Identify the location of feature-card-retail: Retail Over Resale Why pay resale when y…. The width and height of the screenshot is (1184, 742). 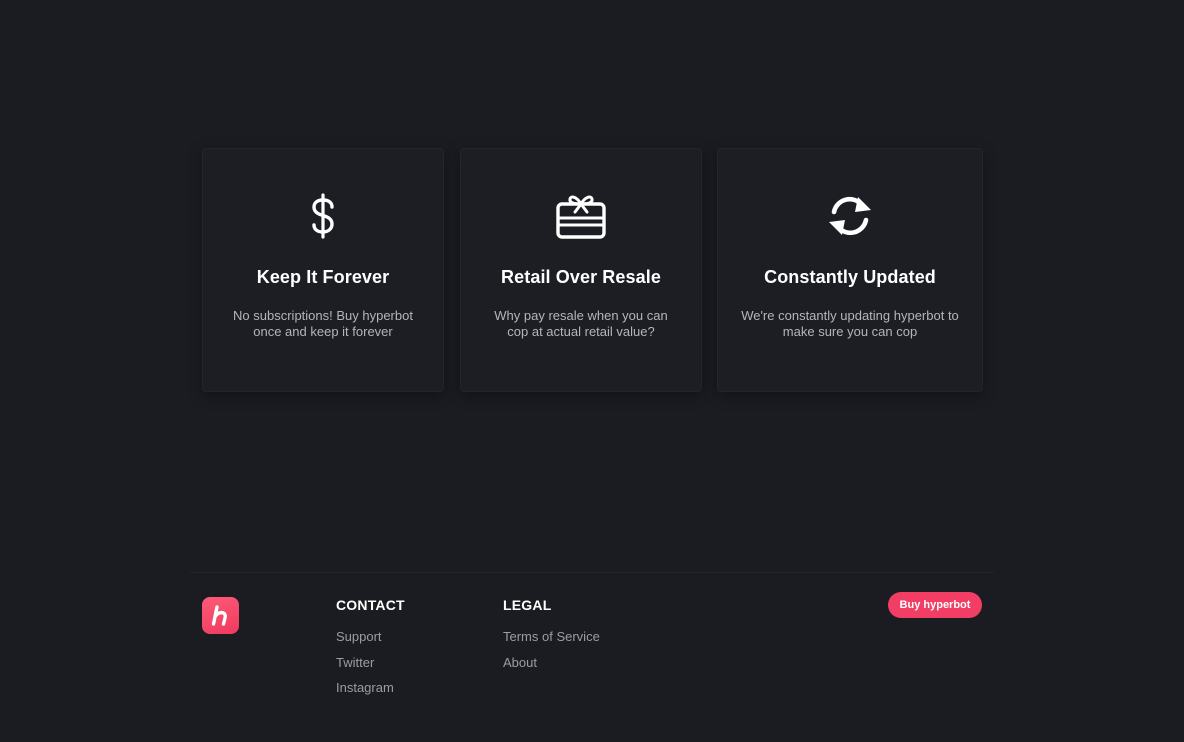
(581, 270).